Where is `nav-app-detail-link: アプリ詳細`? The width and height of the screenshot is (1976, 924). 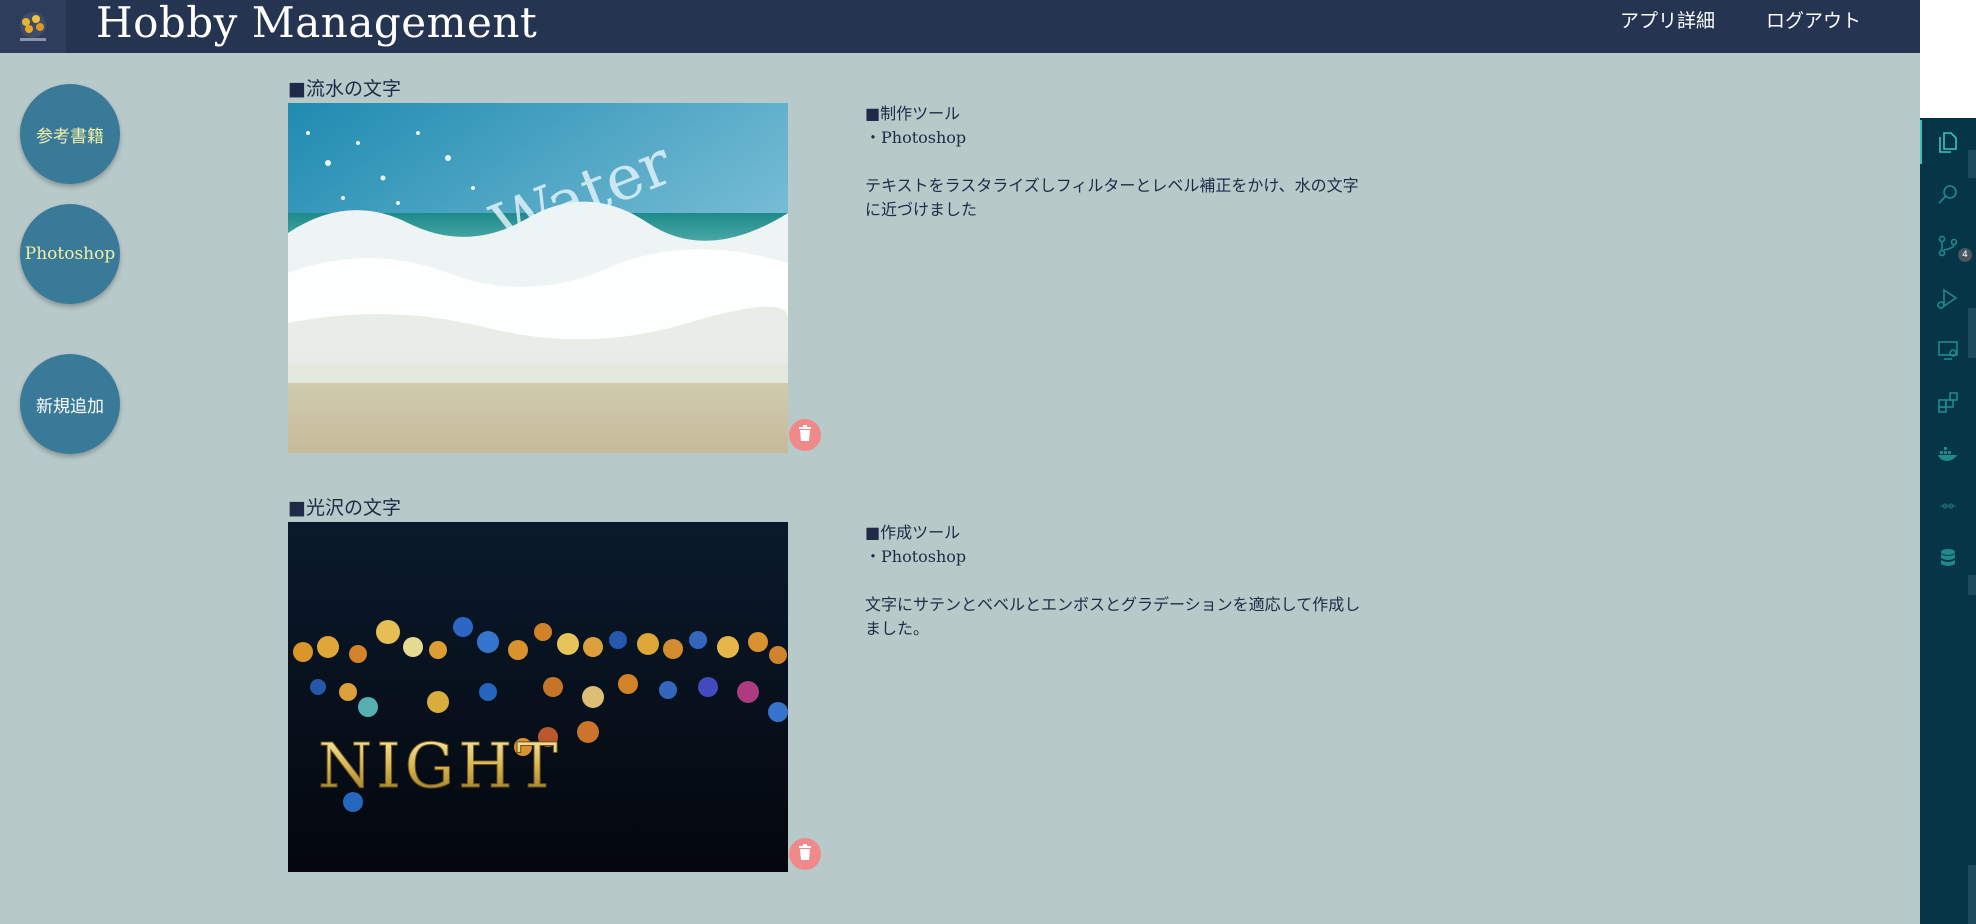
nav-app-detail-link: アプリ詳細 is located at coordinates (1667, 19).